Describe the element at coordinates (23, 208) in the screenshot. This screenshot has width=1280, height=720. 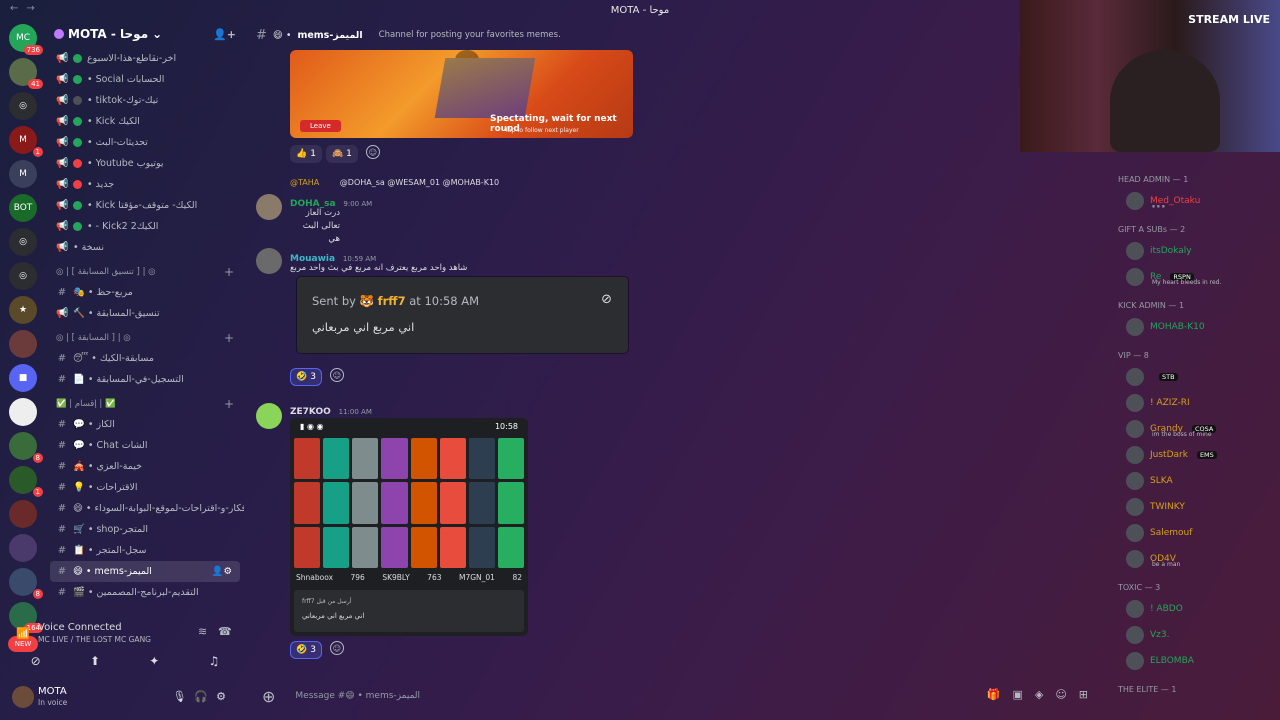
I see `server-icon: BOT` at that location.